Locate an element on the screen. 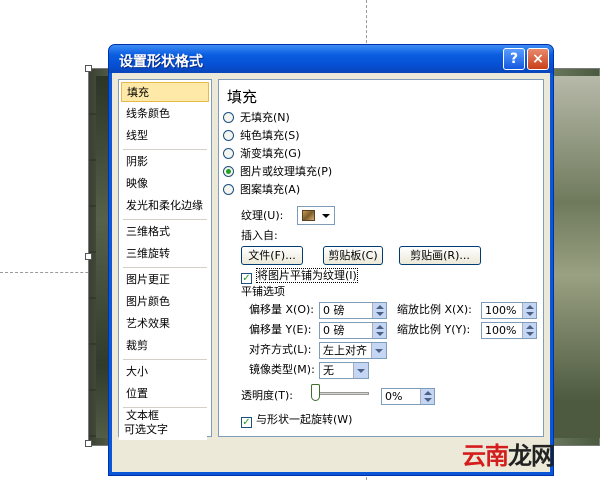 The image size is (600, 480). nav-item-line-style: 线型 is located at coordinates (165, 136).